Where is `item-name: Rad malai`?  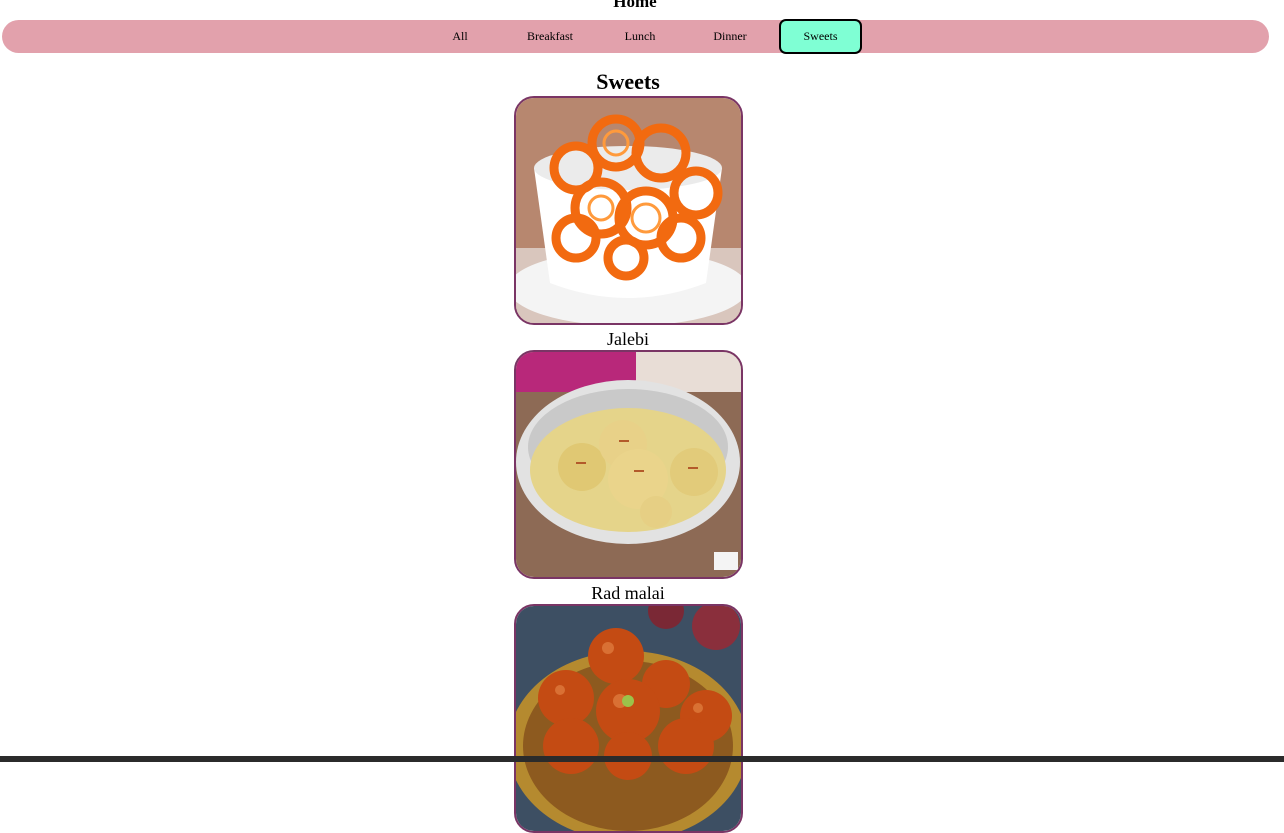
item-name: Rad malai is located at coordinates (628, 593).